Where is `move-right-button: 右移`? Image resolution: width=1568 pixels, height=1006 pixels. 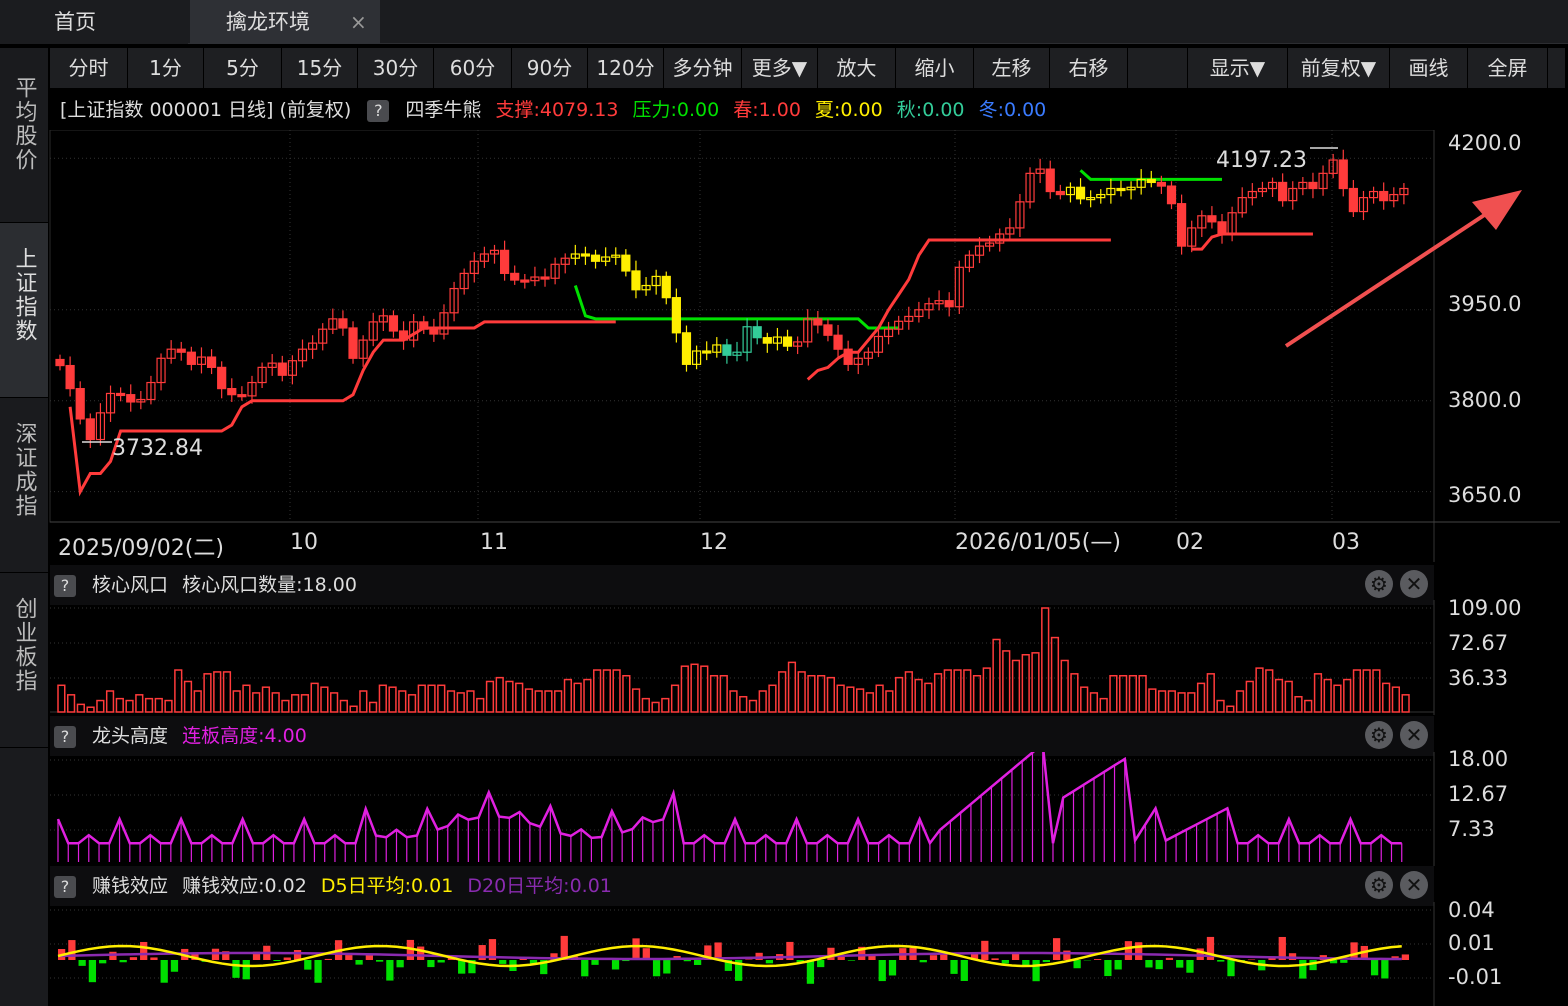 move-right-button: 右移 is located at coordinates (1089, 68).